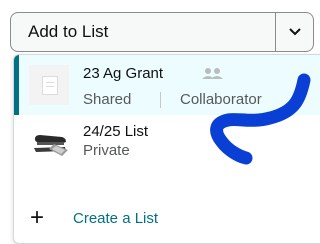 The image size is (320, 244). Describe the element at coordinates (160, 100) in the screenshot. I see `separator` at that location.